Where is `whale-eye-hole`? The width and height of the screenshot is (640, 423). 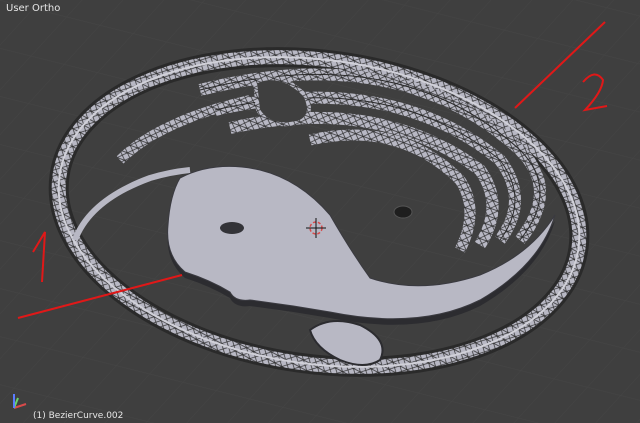 whale-eye-hole is located at coordinates (232, 228).